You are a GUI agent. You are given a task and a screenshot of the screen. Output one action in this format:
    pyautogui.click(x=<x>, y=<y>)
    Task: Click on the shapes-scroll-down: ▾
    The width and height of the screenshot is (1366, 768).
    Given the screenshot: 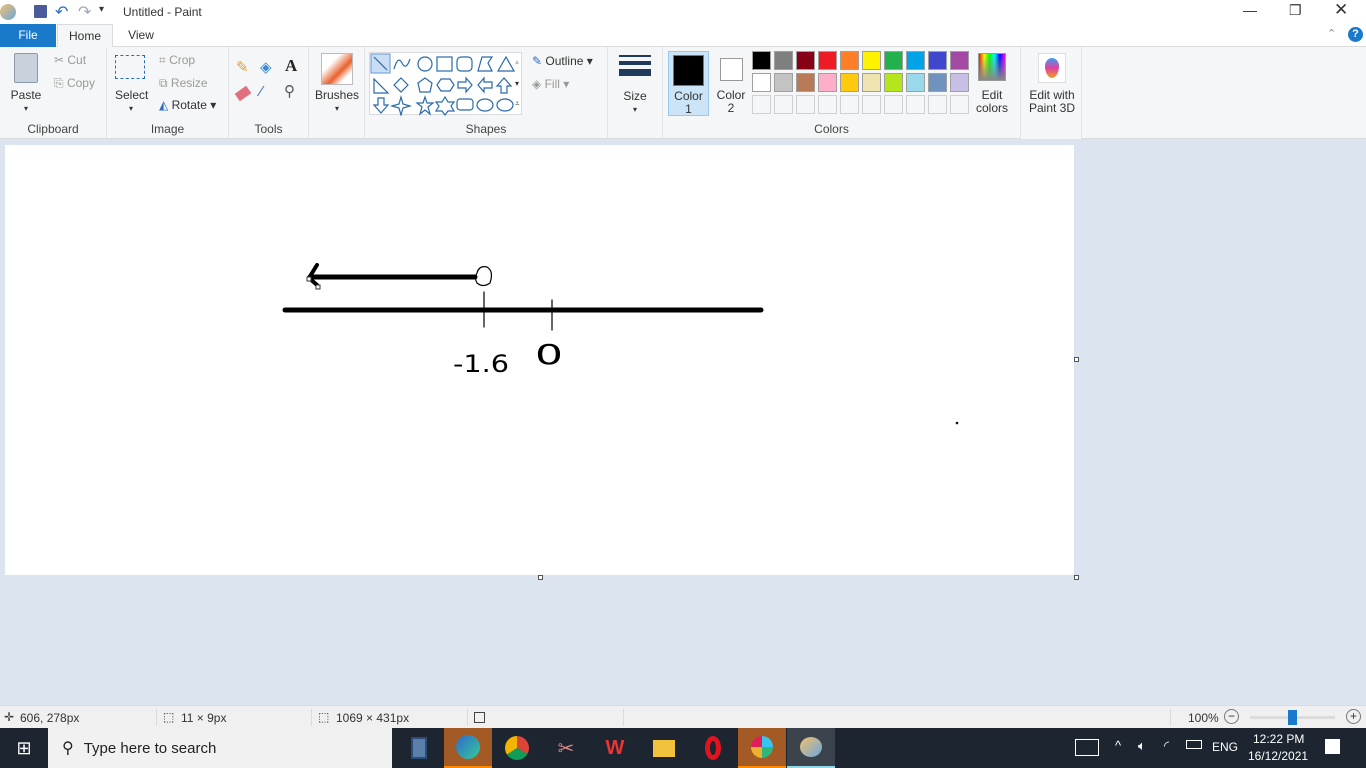 What is the action you would take?
    pyautogui.click(x=517, y=83)
    